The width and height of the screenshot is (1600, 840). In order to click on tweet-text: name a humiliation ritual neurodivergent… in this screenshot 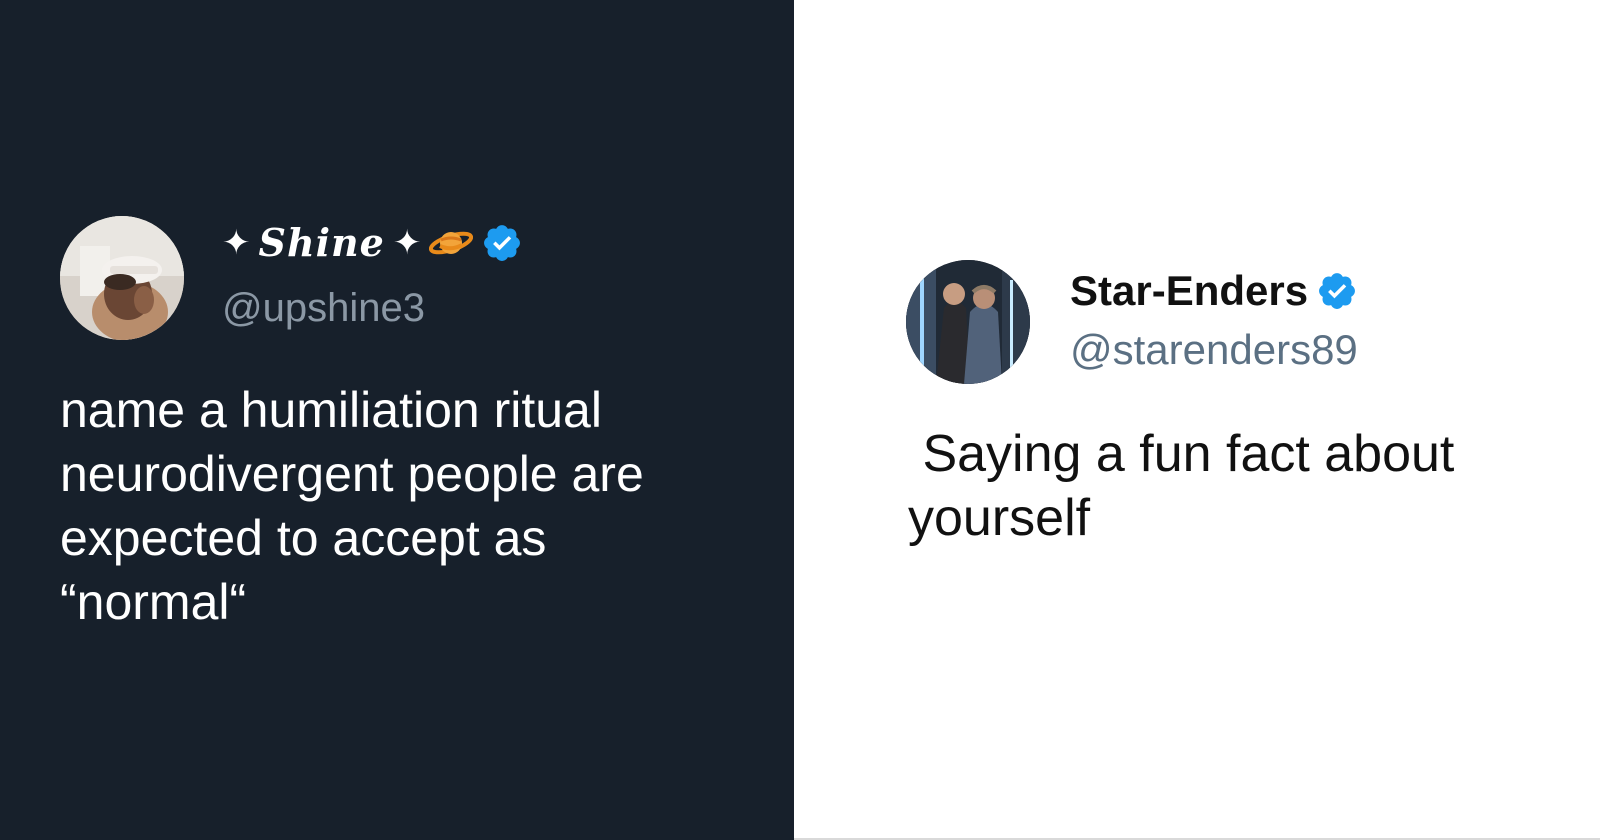, I will do `click(410, 506)`.